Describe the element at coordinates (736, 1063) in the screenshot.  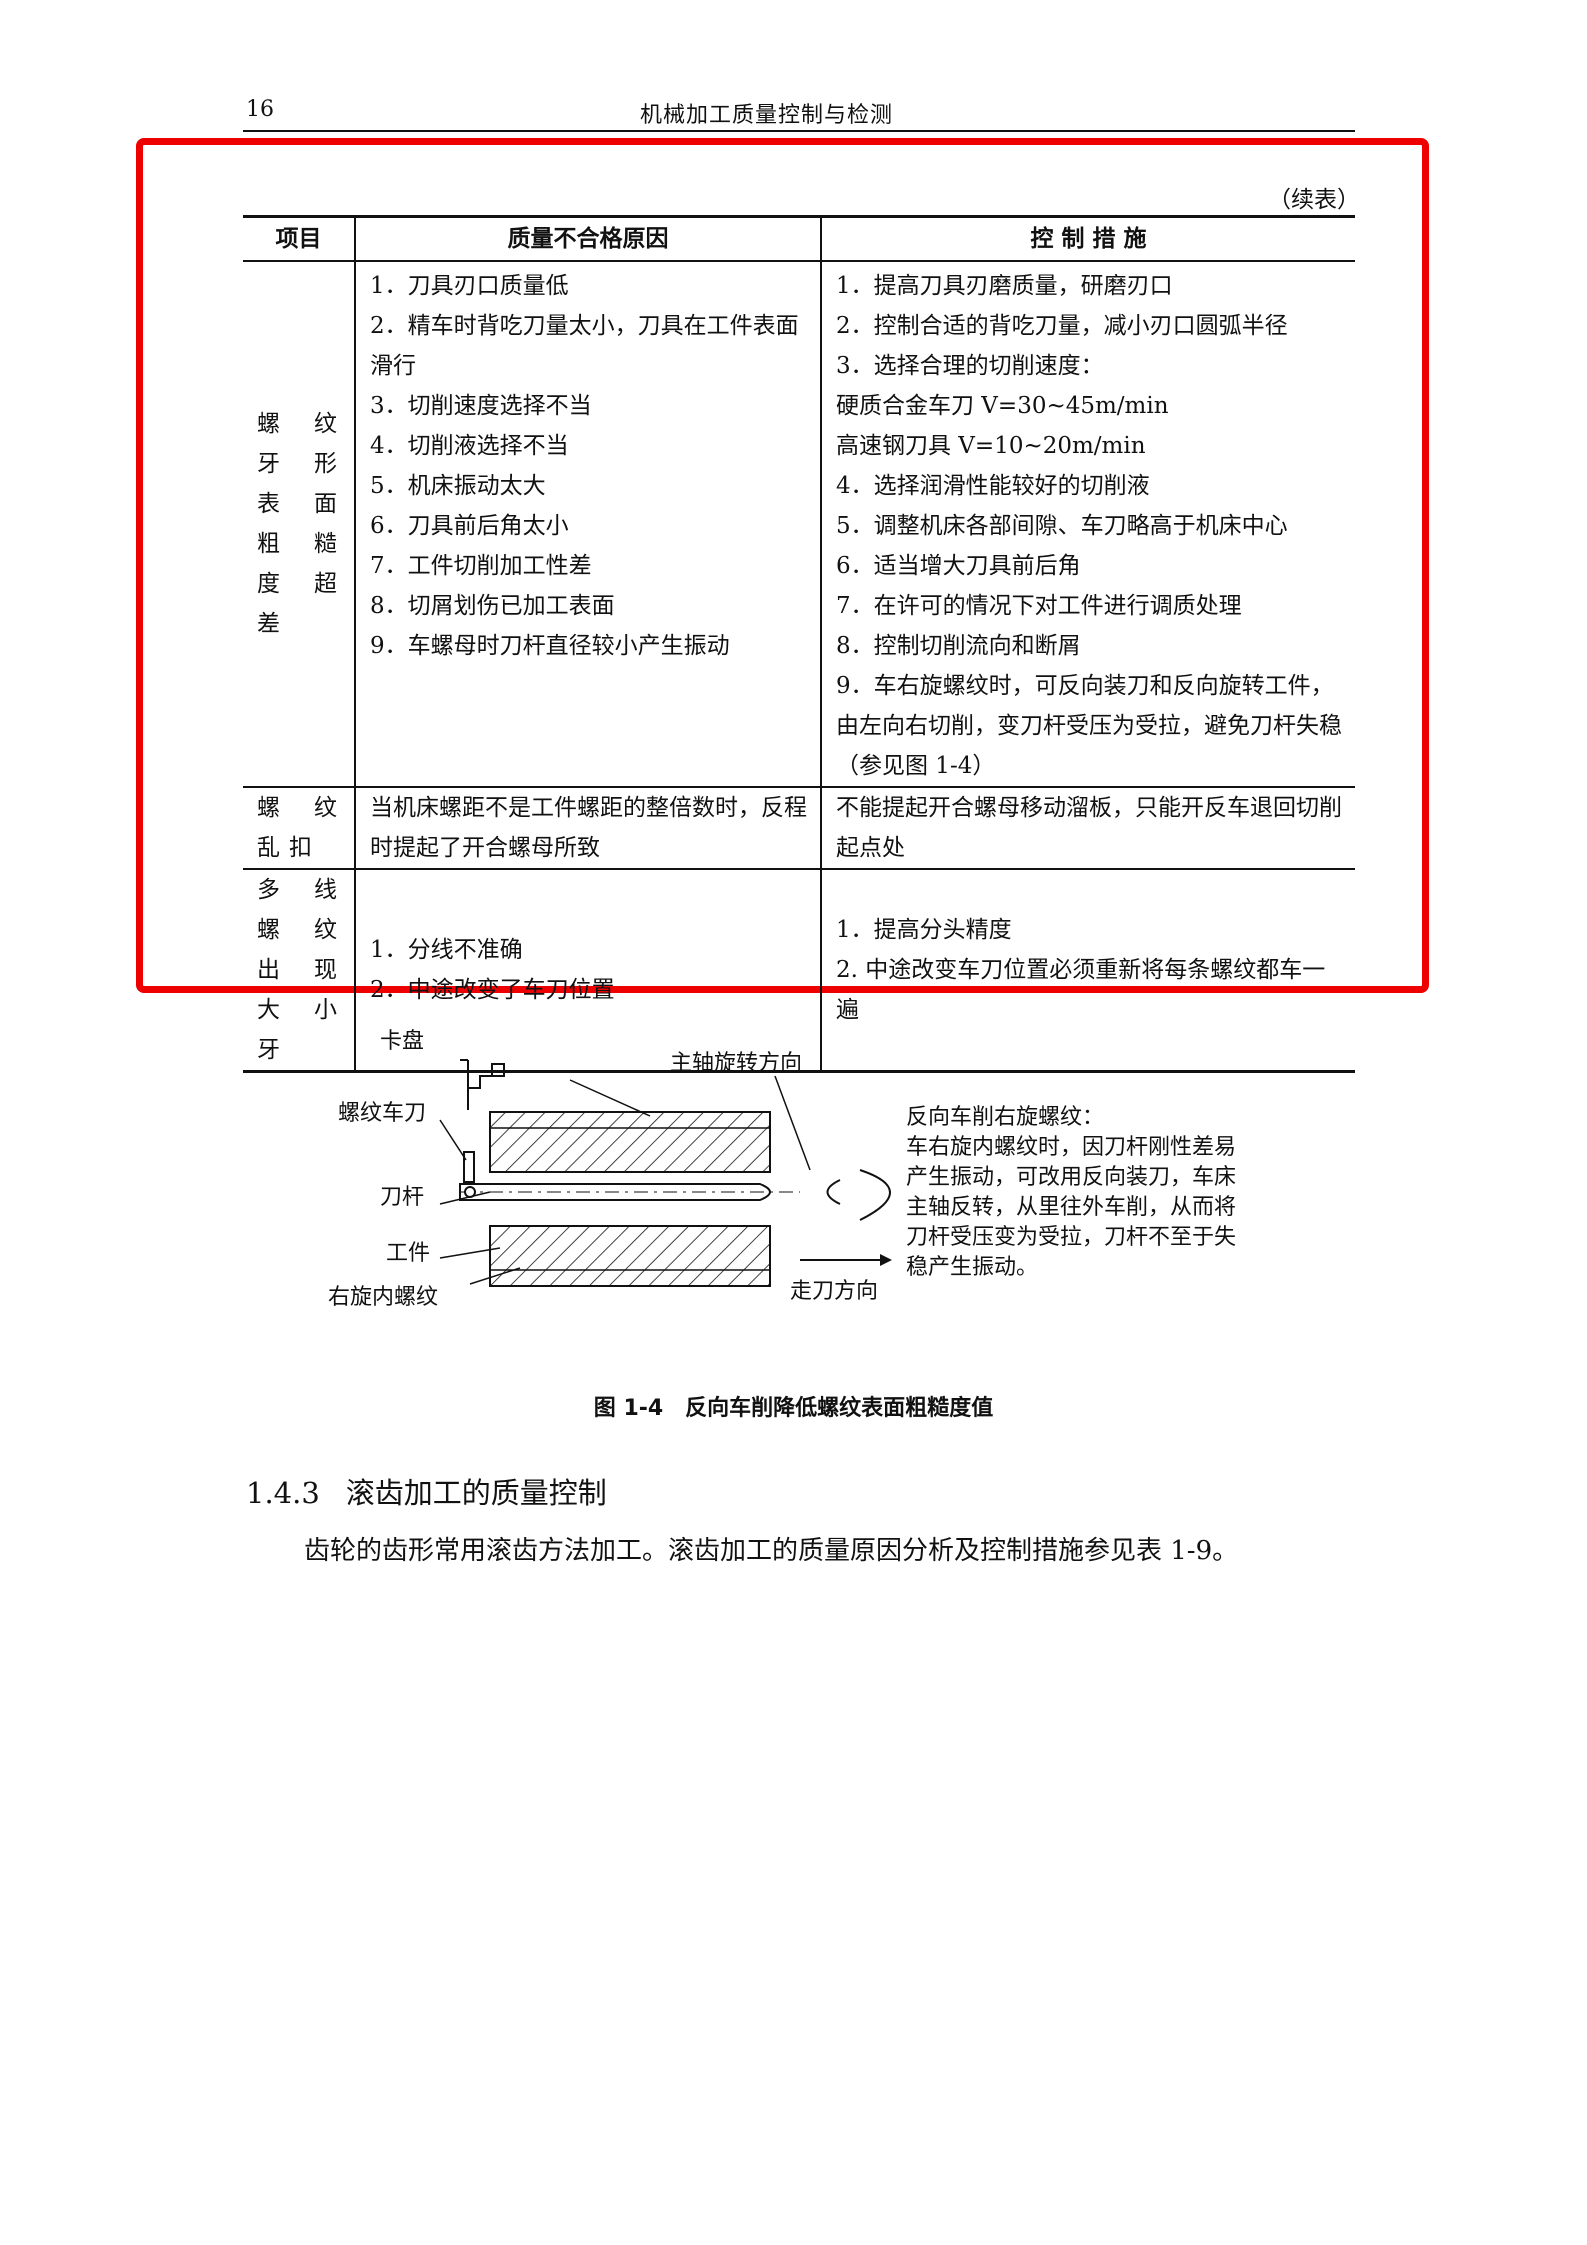
I see `label-spindle-direction: 主轴旋转方向` at that location.